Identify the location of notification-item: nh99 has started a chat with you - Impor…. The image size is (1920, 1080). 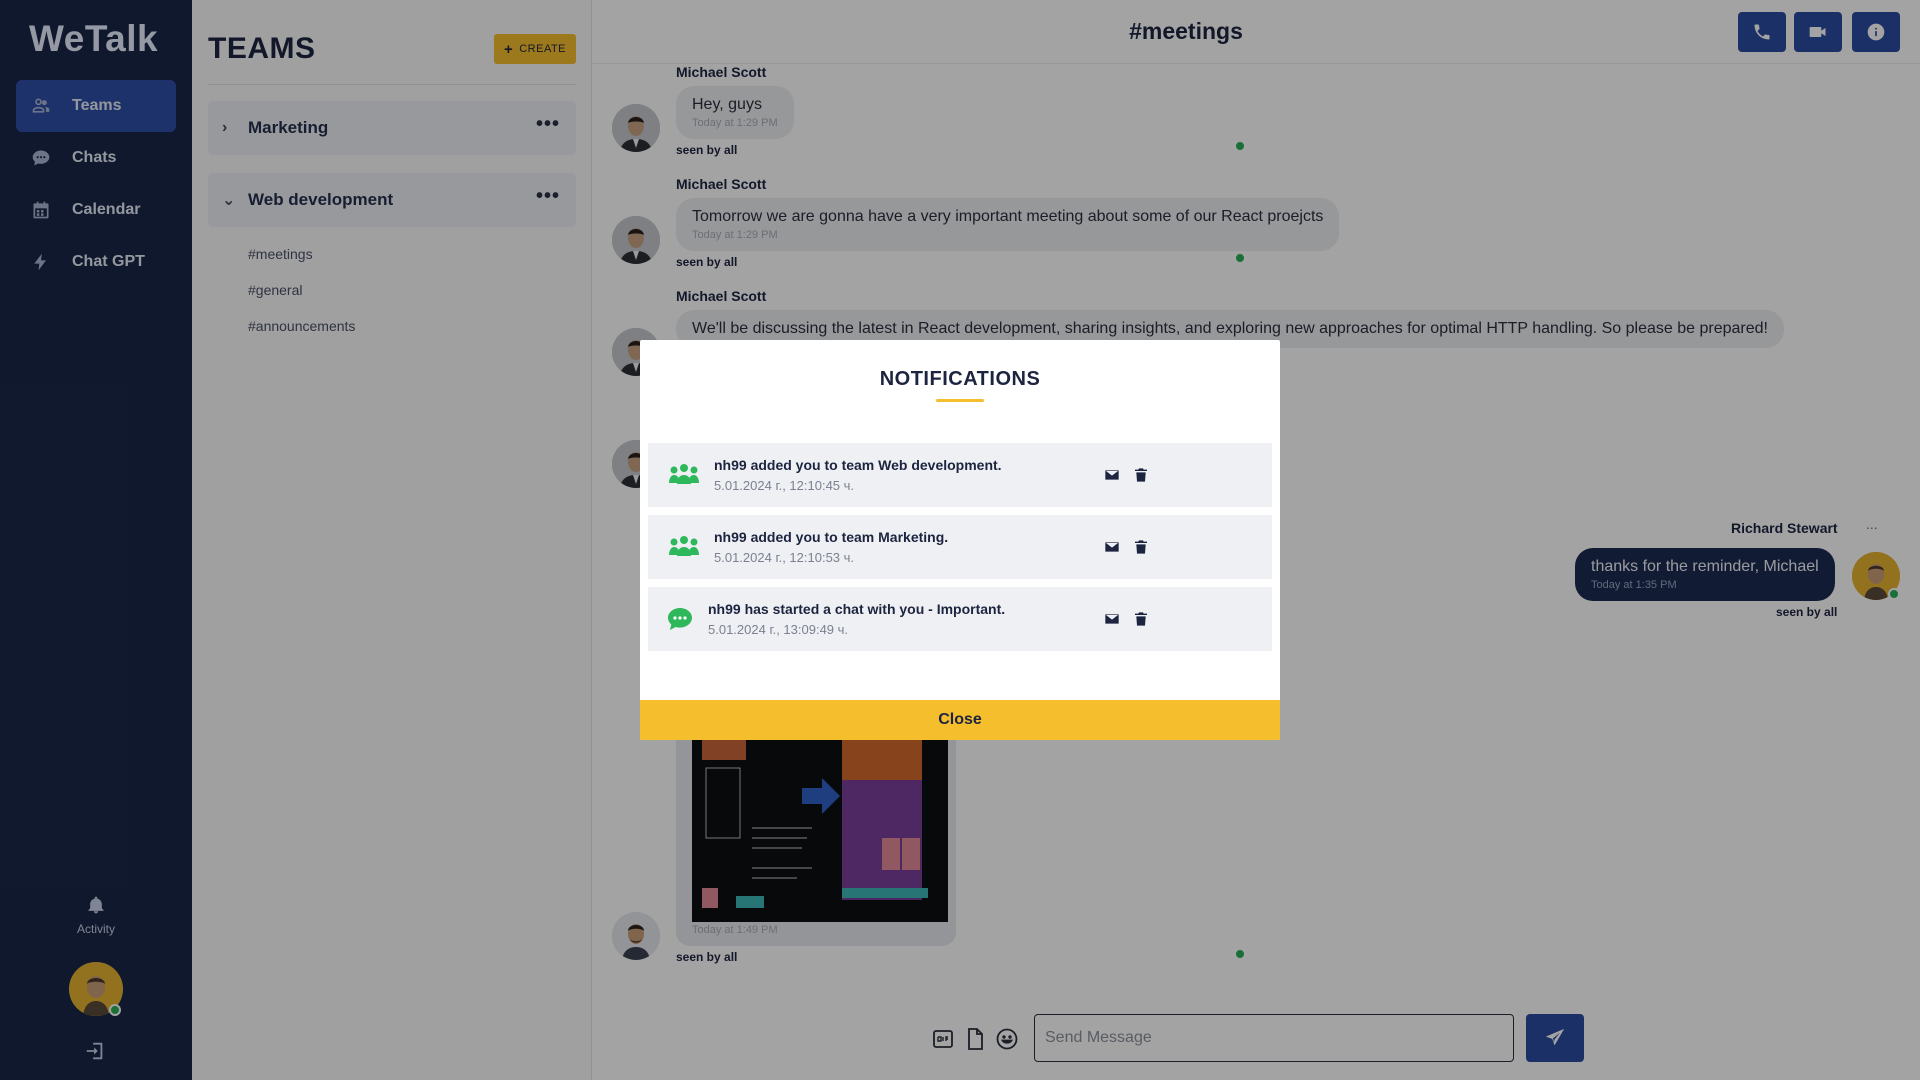
(960, 619).